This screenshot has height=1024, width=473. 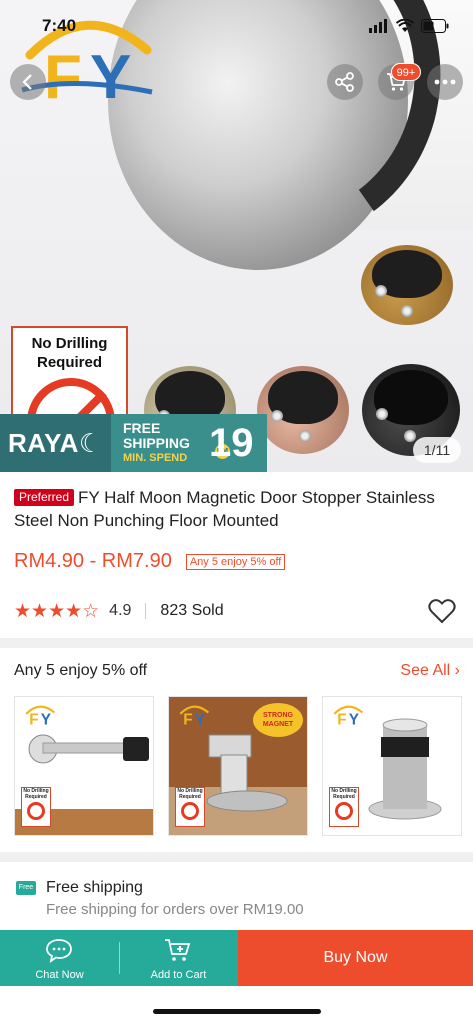 I want to click on fy-brand-logo: F Y, so click(x=194, y=716).